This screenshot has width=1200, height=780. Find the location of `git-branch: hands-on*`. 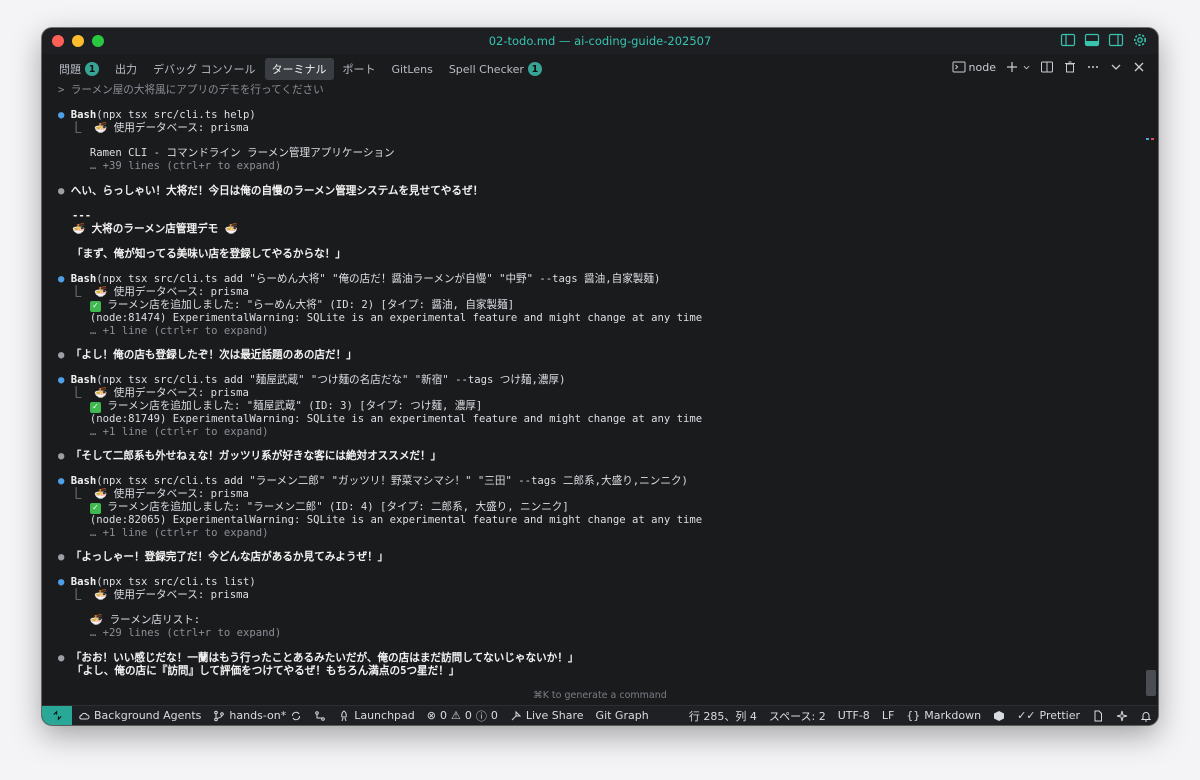

git-branch: hands-on* is located at coordinates (257, 715).